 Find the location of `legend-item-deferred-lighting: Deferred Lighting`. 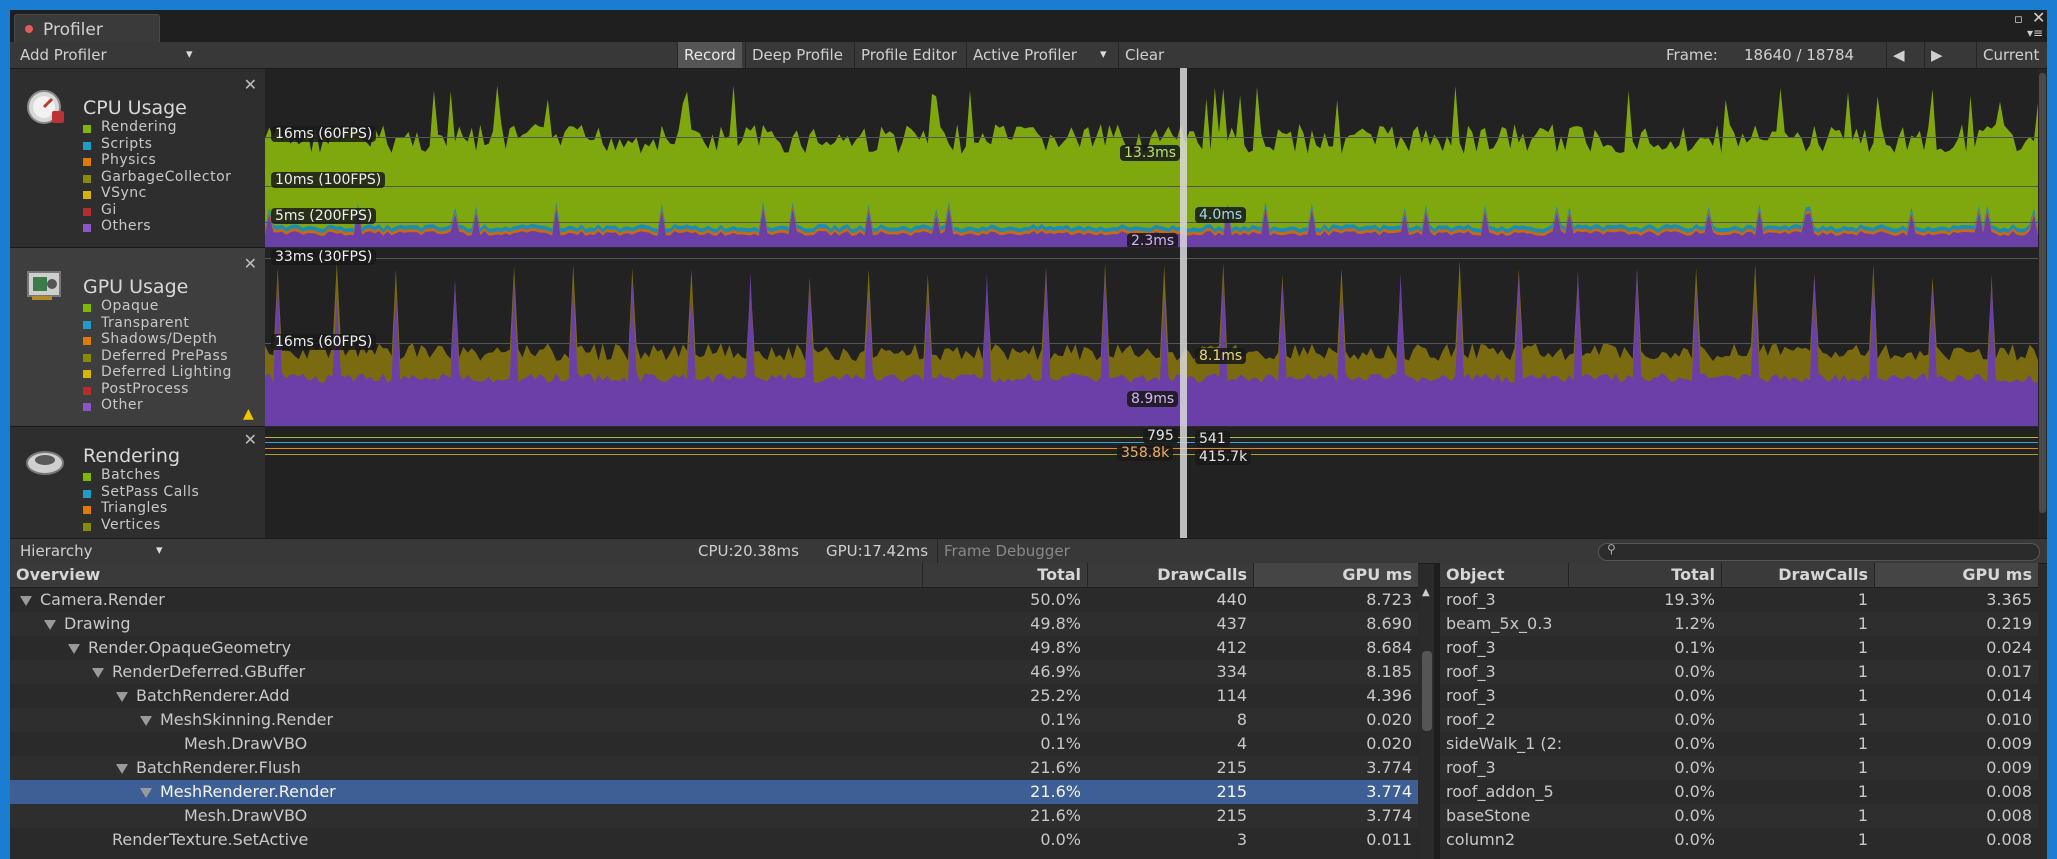

legend-item-deferred-lighting: Deferred Lighting is located at coordinates (166, 372).